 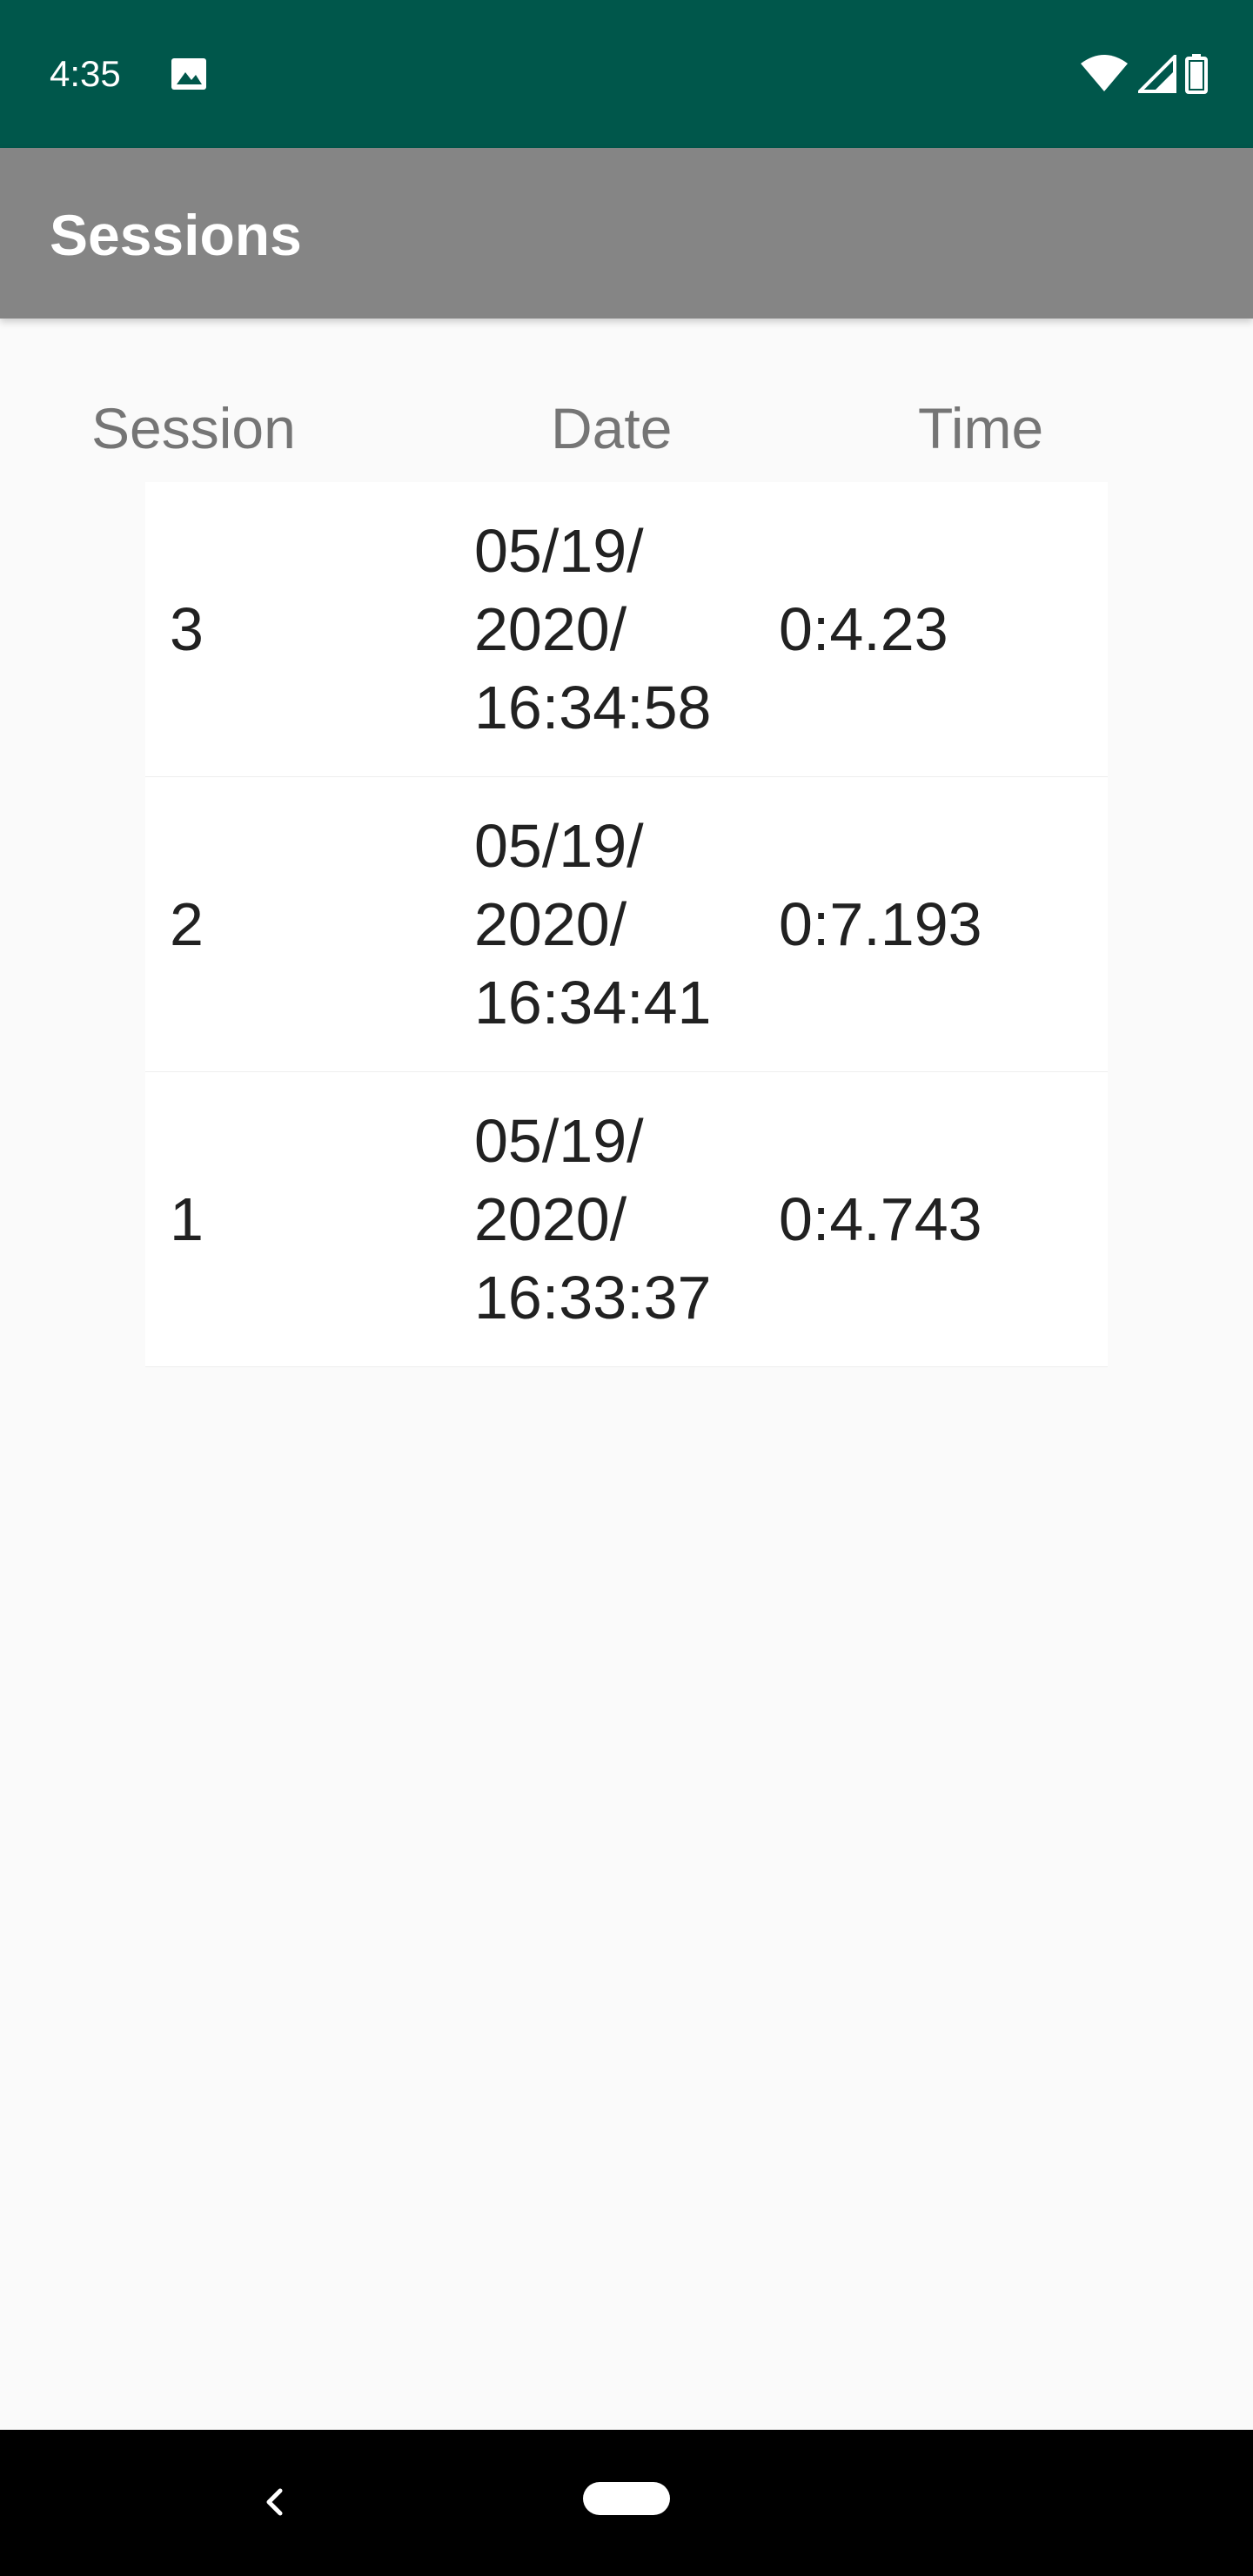 I want to click on session-number: 1, so click(x=187, y=1219).